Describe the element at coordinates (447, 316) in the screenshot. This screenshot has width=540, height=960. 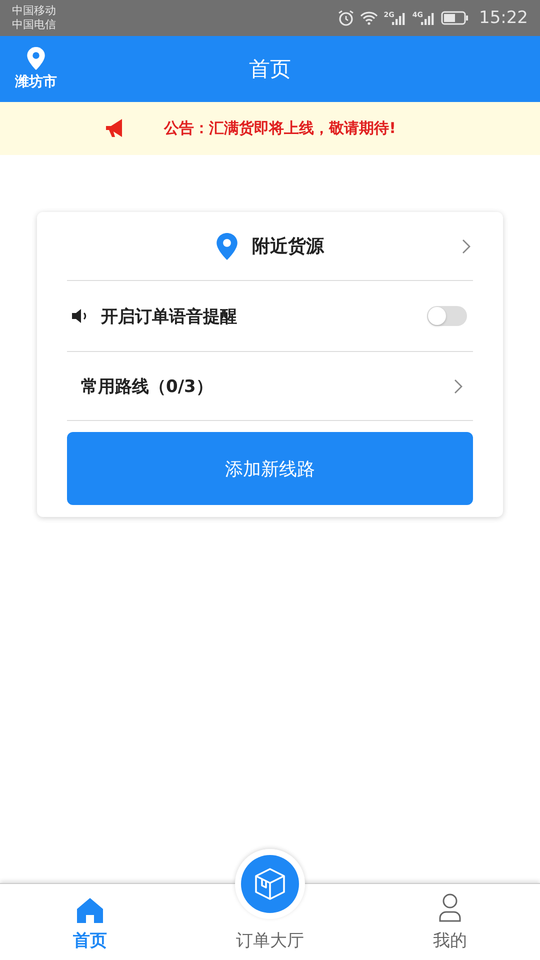
I see `toggle-switch` at that location.